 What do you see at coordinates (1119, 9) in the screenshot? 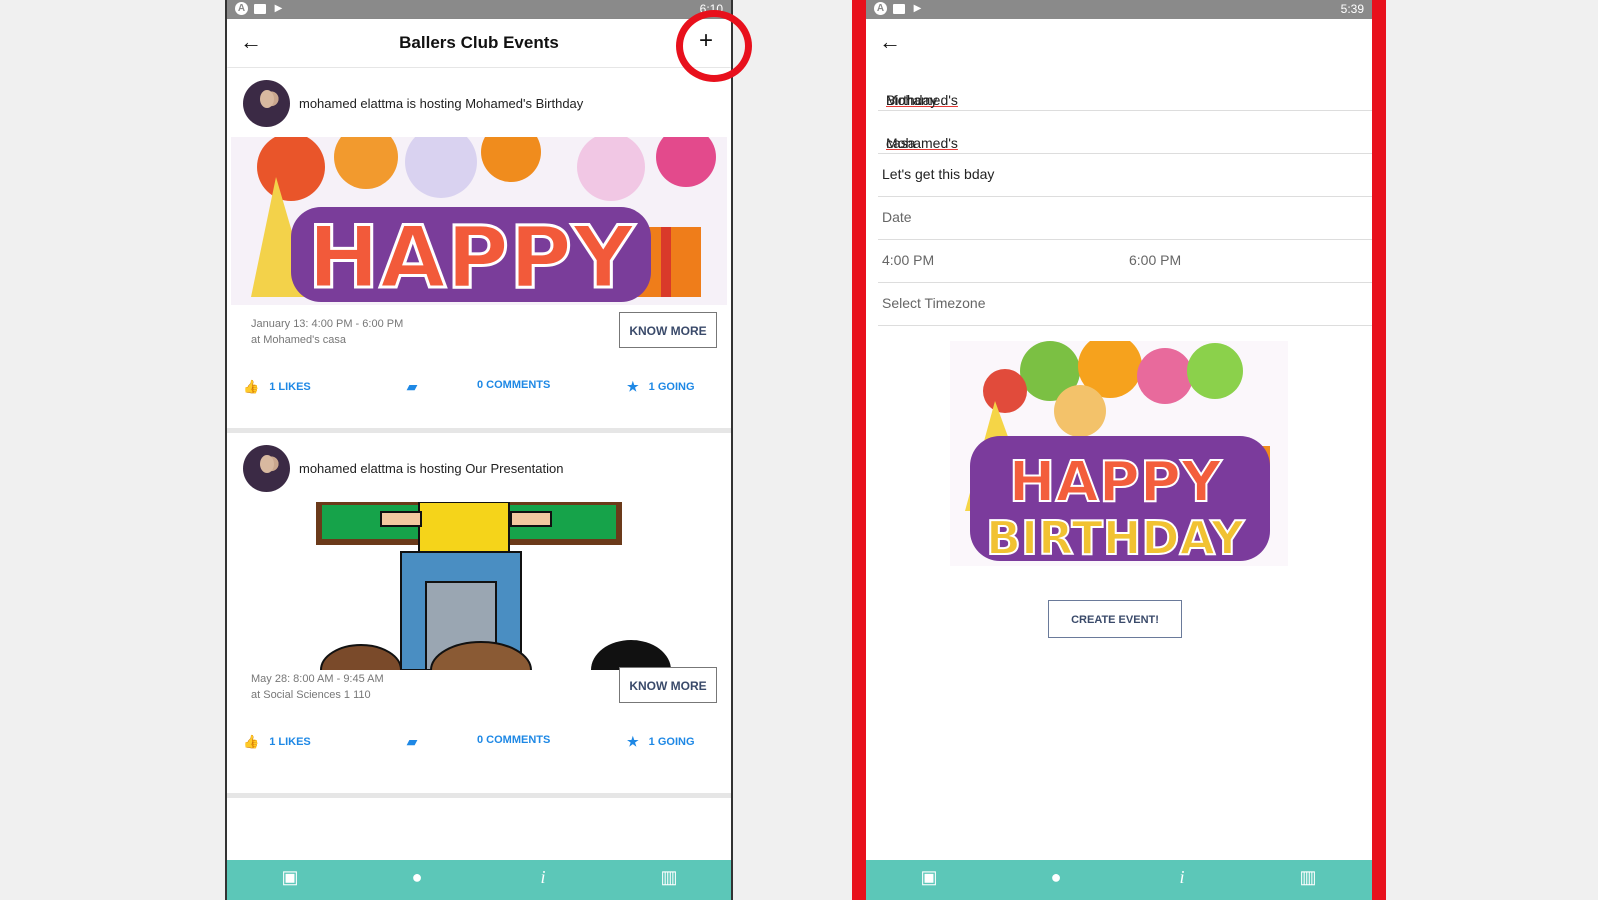
I see `status-bar: A ▶ 5:39` at bounding box center [1119, 9].